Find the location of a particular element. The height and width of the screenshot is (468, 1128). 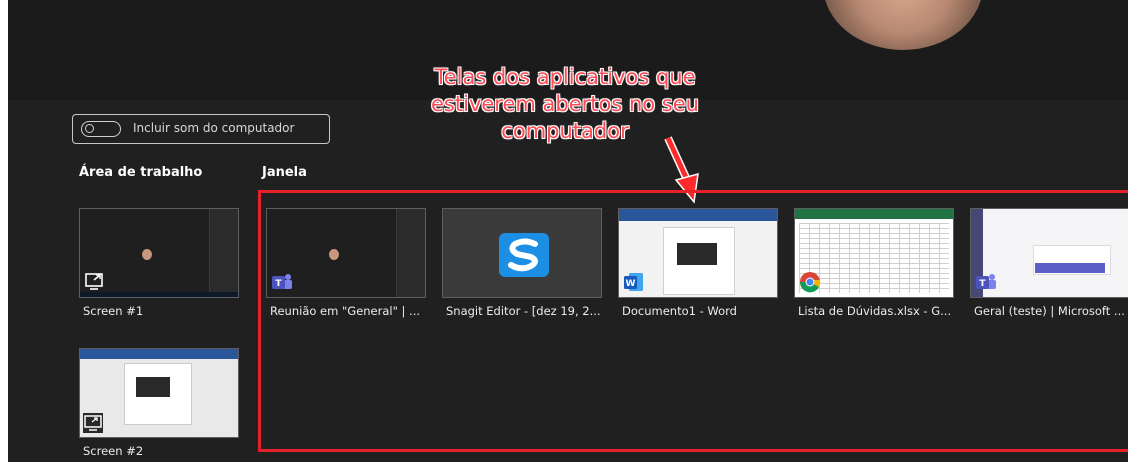

screen-badge is located at coordinates (93, 423).